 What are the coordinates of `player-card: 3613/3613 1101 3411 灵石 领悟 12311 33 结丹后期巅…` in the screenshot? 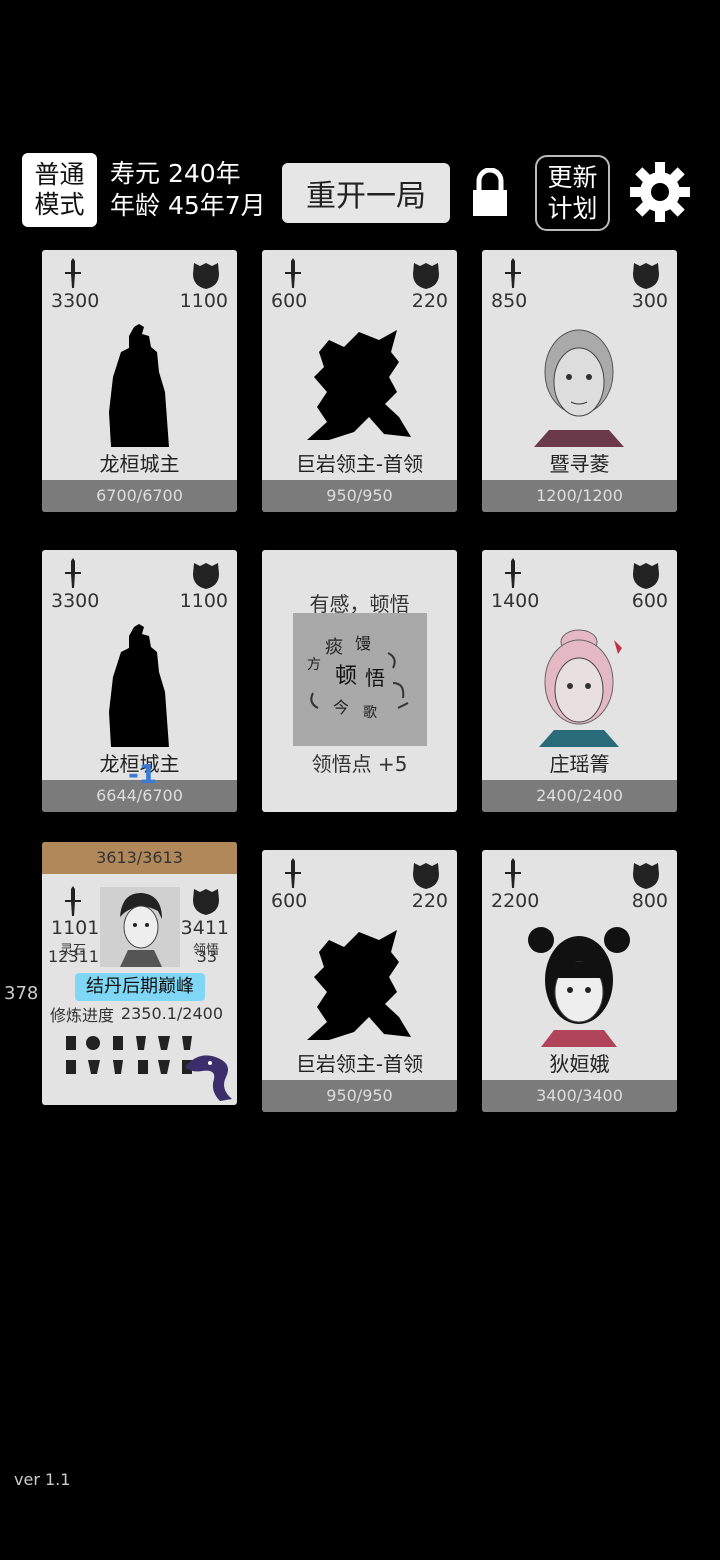 It's located at (139, 973).